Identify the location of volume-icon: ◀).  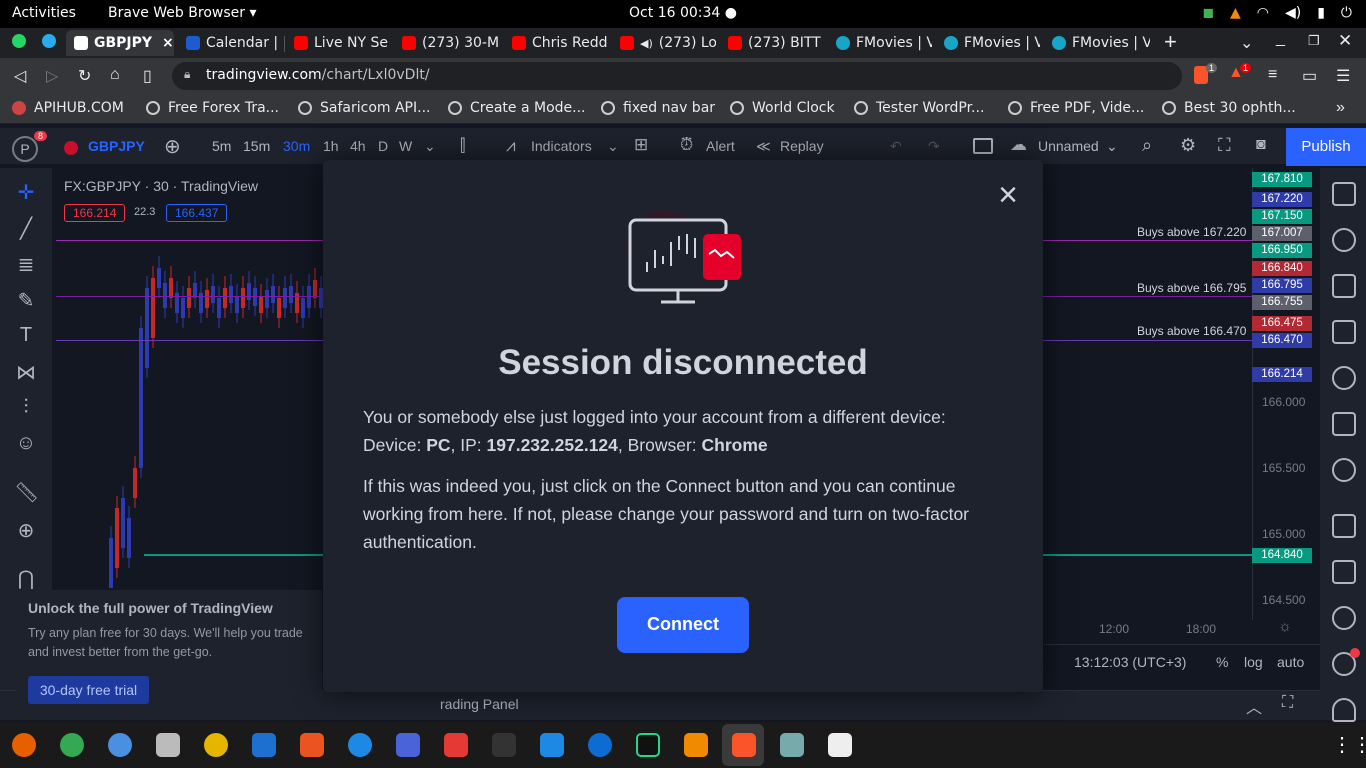
(1293, 13).